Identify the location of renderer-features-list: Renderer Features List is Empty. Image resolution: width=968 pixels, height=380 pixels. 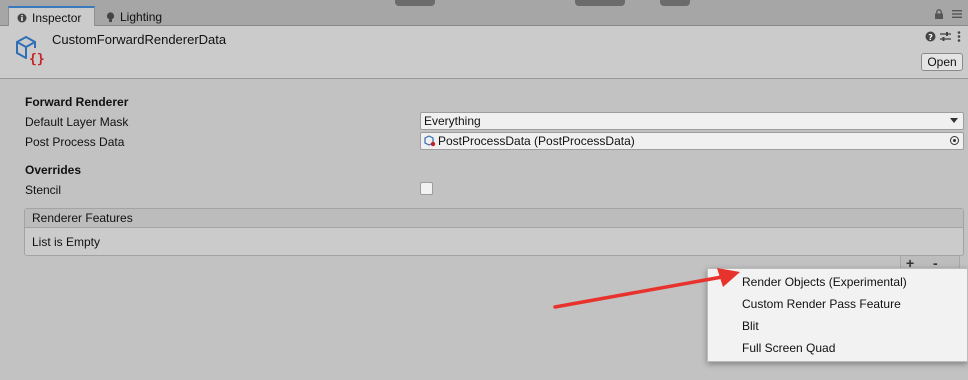
(494, 232).